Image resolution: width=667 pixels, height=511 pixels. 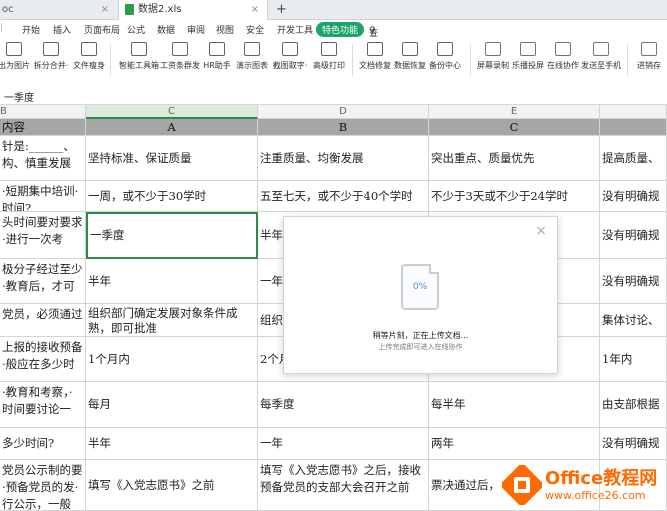 I want to click on table-cell: 注重质量、均衡发展, so click(x=343, y=158).